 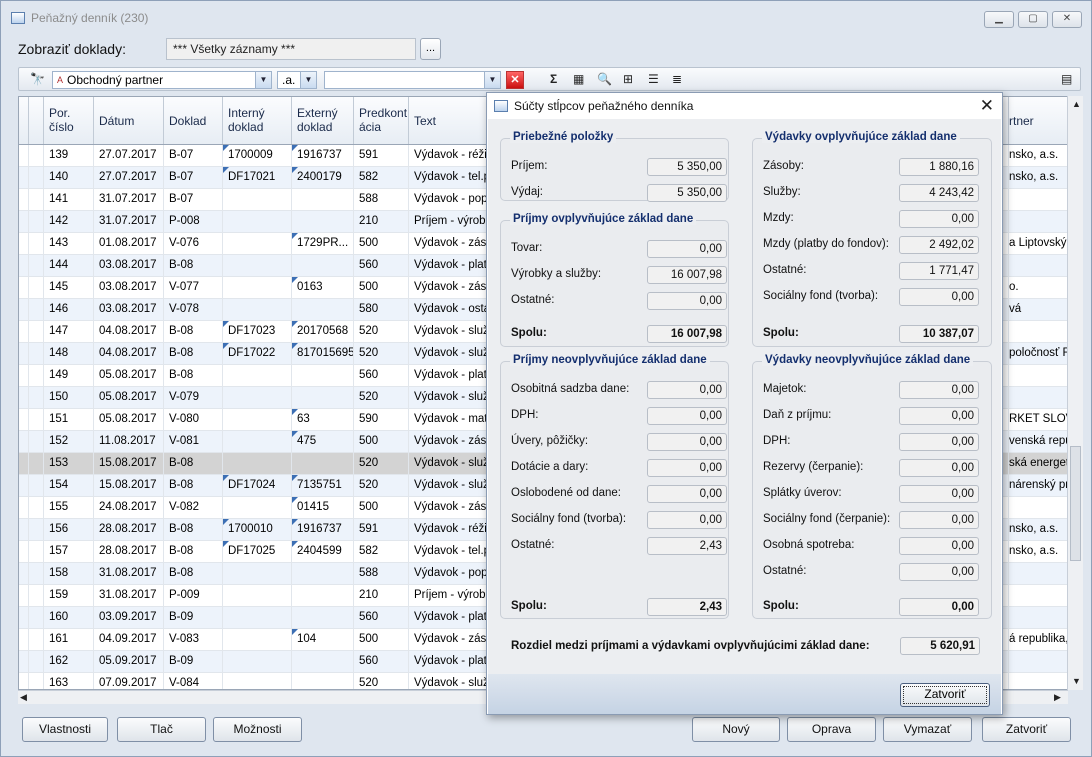 What do you see at coordinates (1067, 19) in the screenshot?
I see `close-window-button: ✕` at bounding box center [1067, 19].